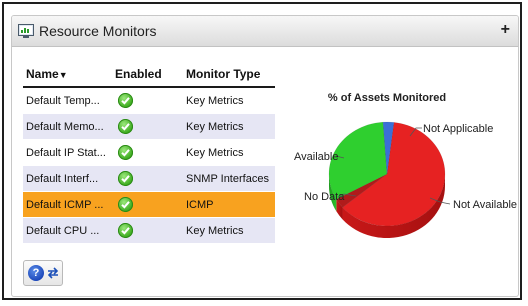 The image size is (528, 306). I want to click on table-row: Default CPU ... Key Metrics, so click(149, 231).